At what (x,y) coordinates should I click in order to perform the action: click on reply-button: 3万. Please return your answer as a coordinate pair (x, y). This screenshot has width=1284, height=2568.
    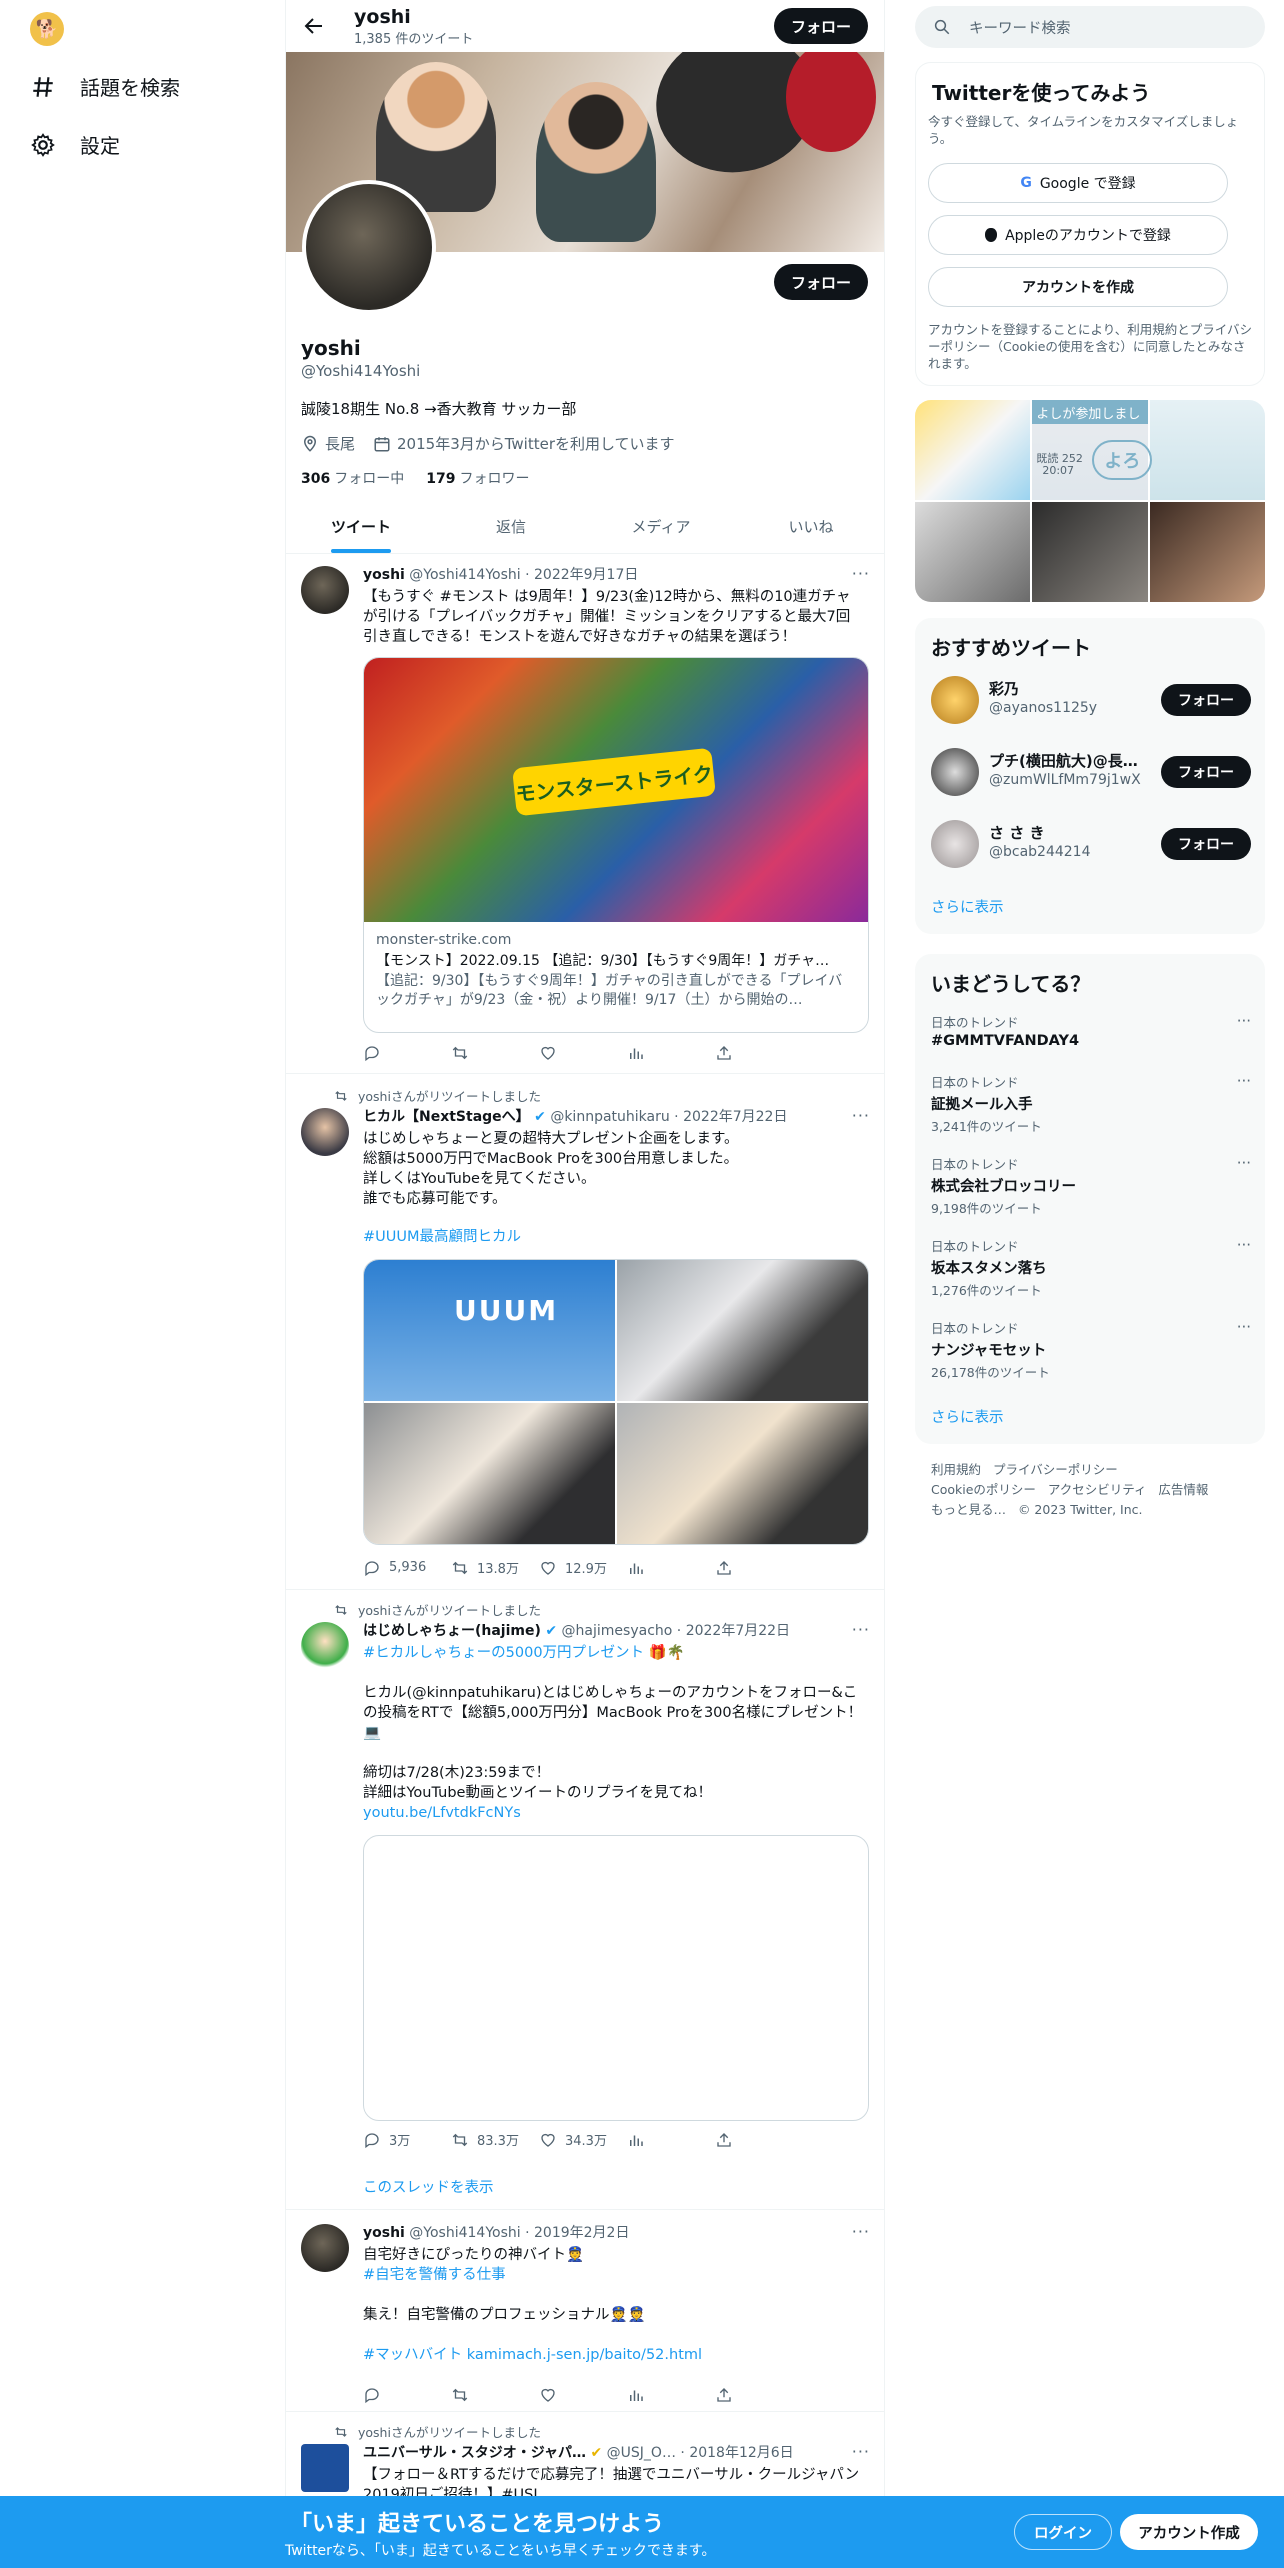
    Looking at the image, I should click on (407, 2139).